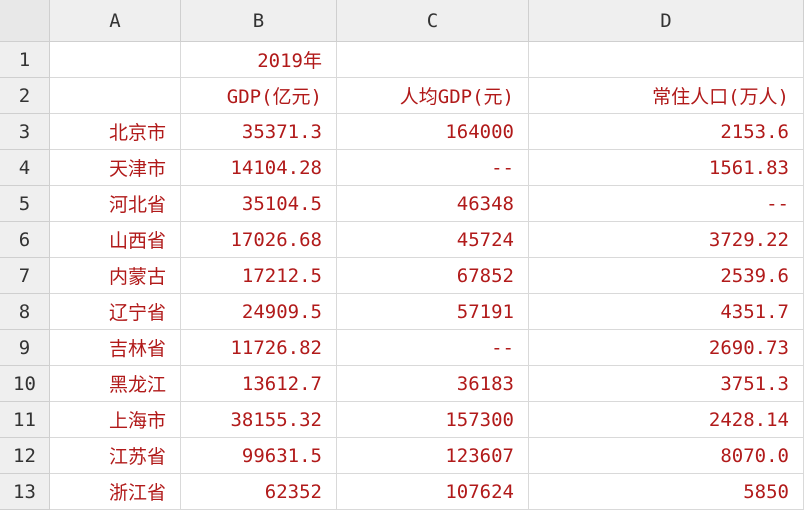 The width and height of the screenshot is (804, 512). What do you see at coordinates (666, 456) in the screenshot?
I see `cell-d: 8070.0` at bounding box center [666, 456].